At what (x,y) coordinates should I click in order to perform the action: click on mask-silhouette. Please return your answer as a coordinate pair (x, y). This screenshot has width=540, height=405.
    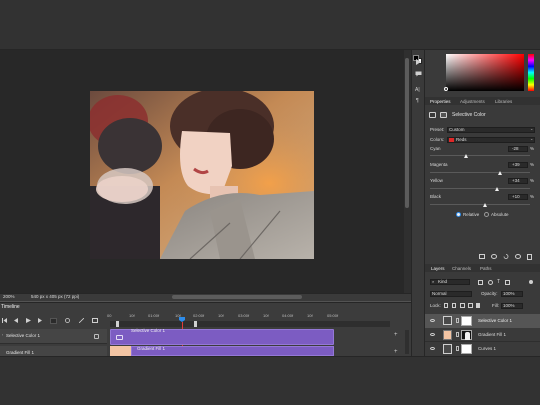
    Looking at the image, I should click on (467, 336).